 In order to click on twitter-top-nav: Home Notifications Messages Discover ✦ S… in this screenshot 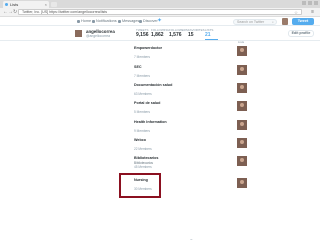, I will do `click(160, 21)`.